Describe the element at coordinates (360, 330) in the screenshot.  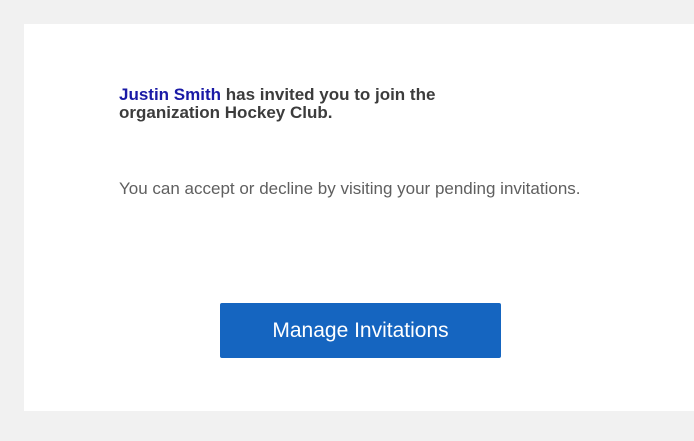
I see `manage-invitations-button: Manage Invitations` at that location.